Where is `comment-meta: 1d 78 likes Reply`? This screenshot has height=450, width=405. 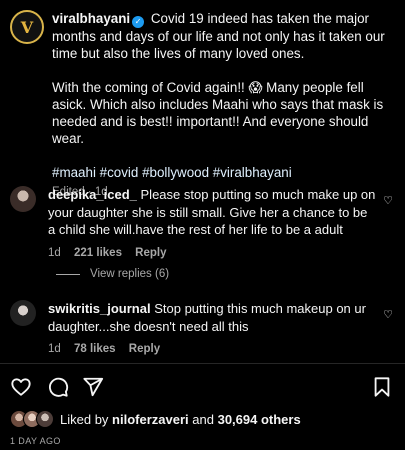
comment-meta: 1d 78 likes Reply is located at coordinates (212, 350).